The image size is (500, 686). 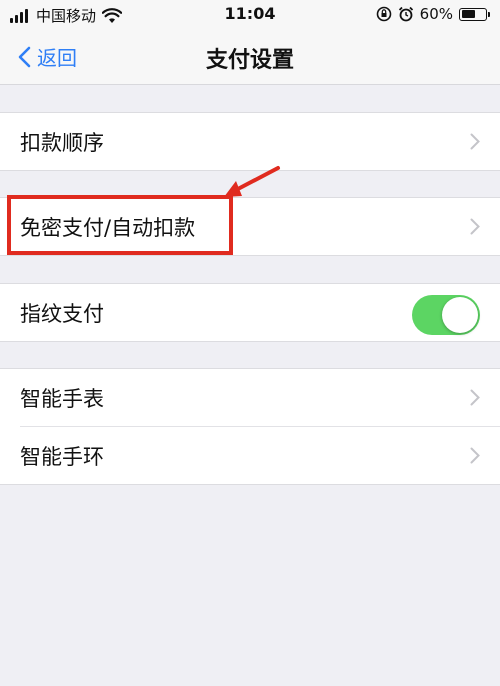 I want to click on fingerprint-toggle, so click(x=446, y=315).